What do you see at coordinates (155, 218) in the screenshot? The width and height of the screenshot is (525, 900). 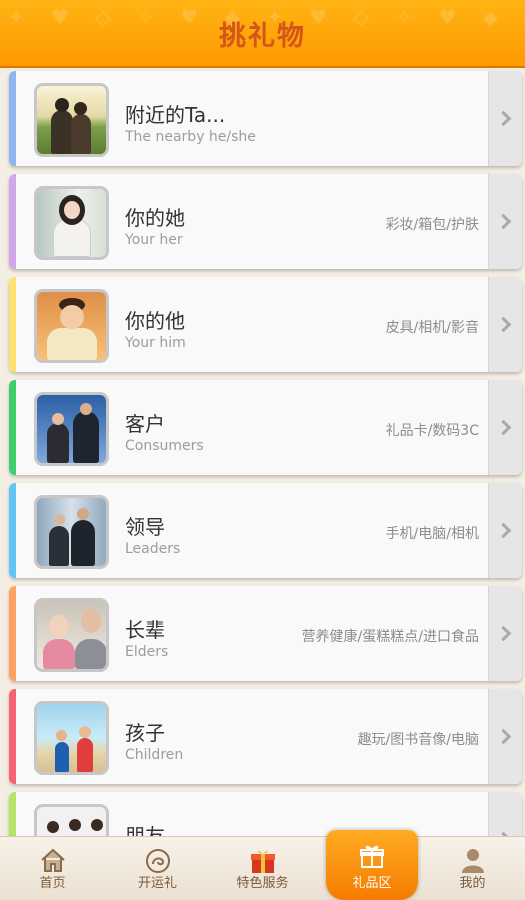 I see `category-title: 你的她` at bounding box center [155, 218].